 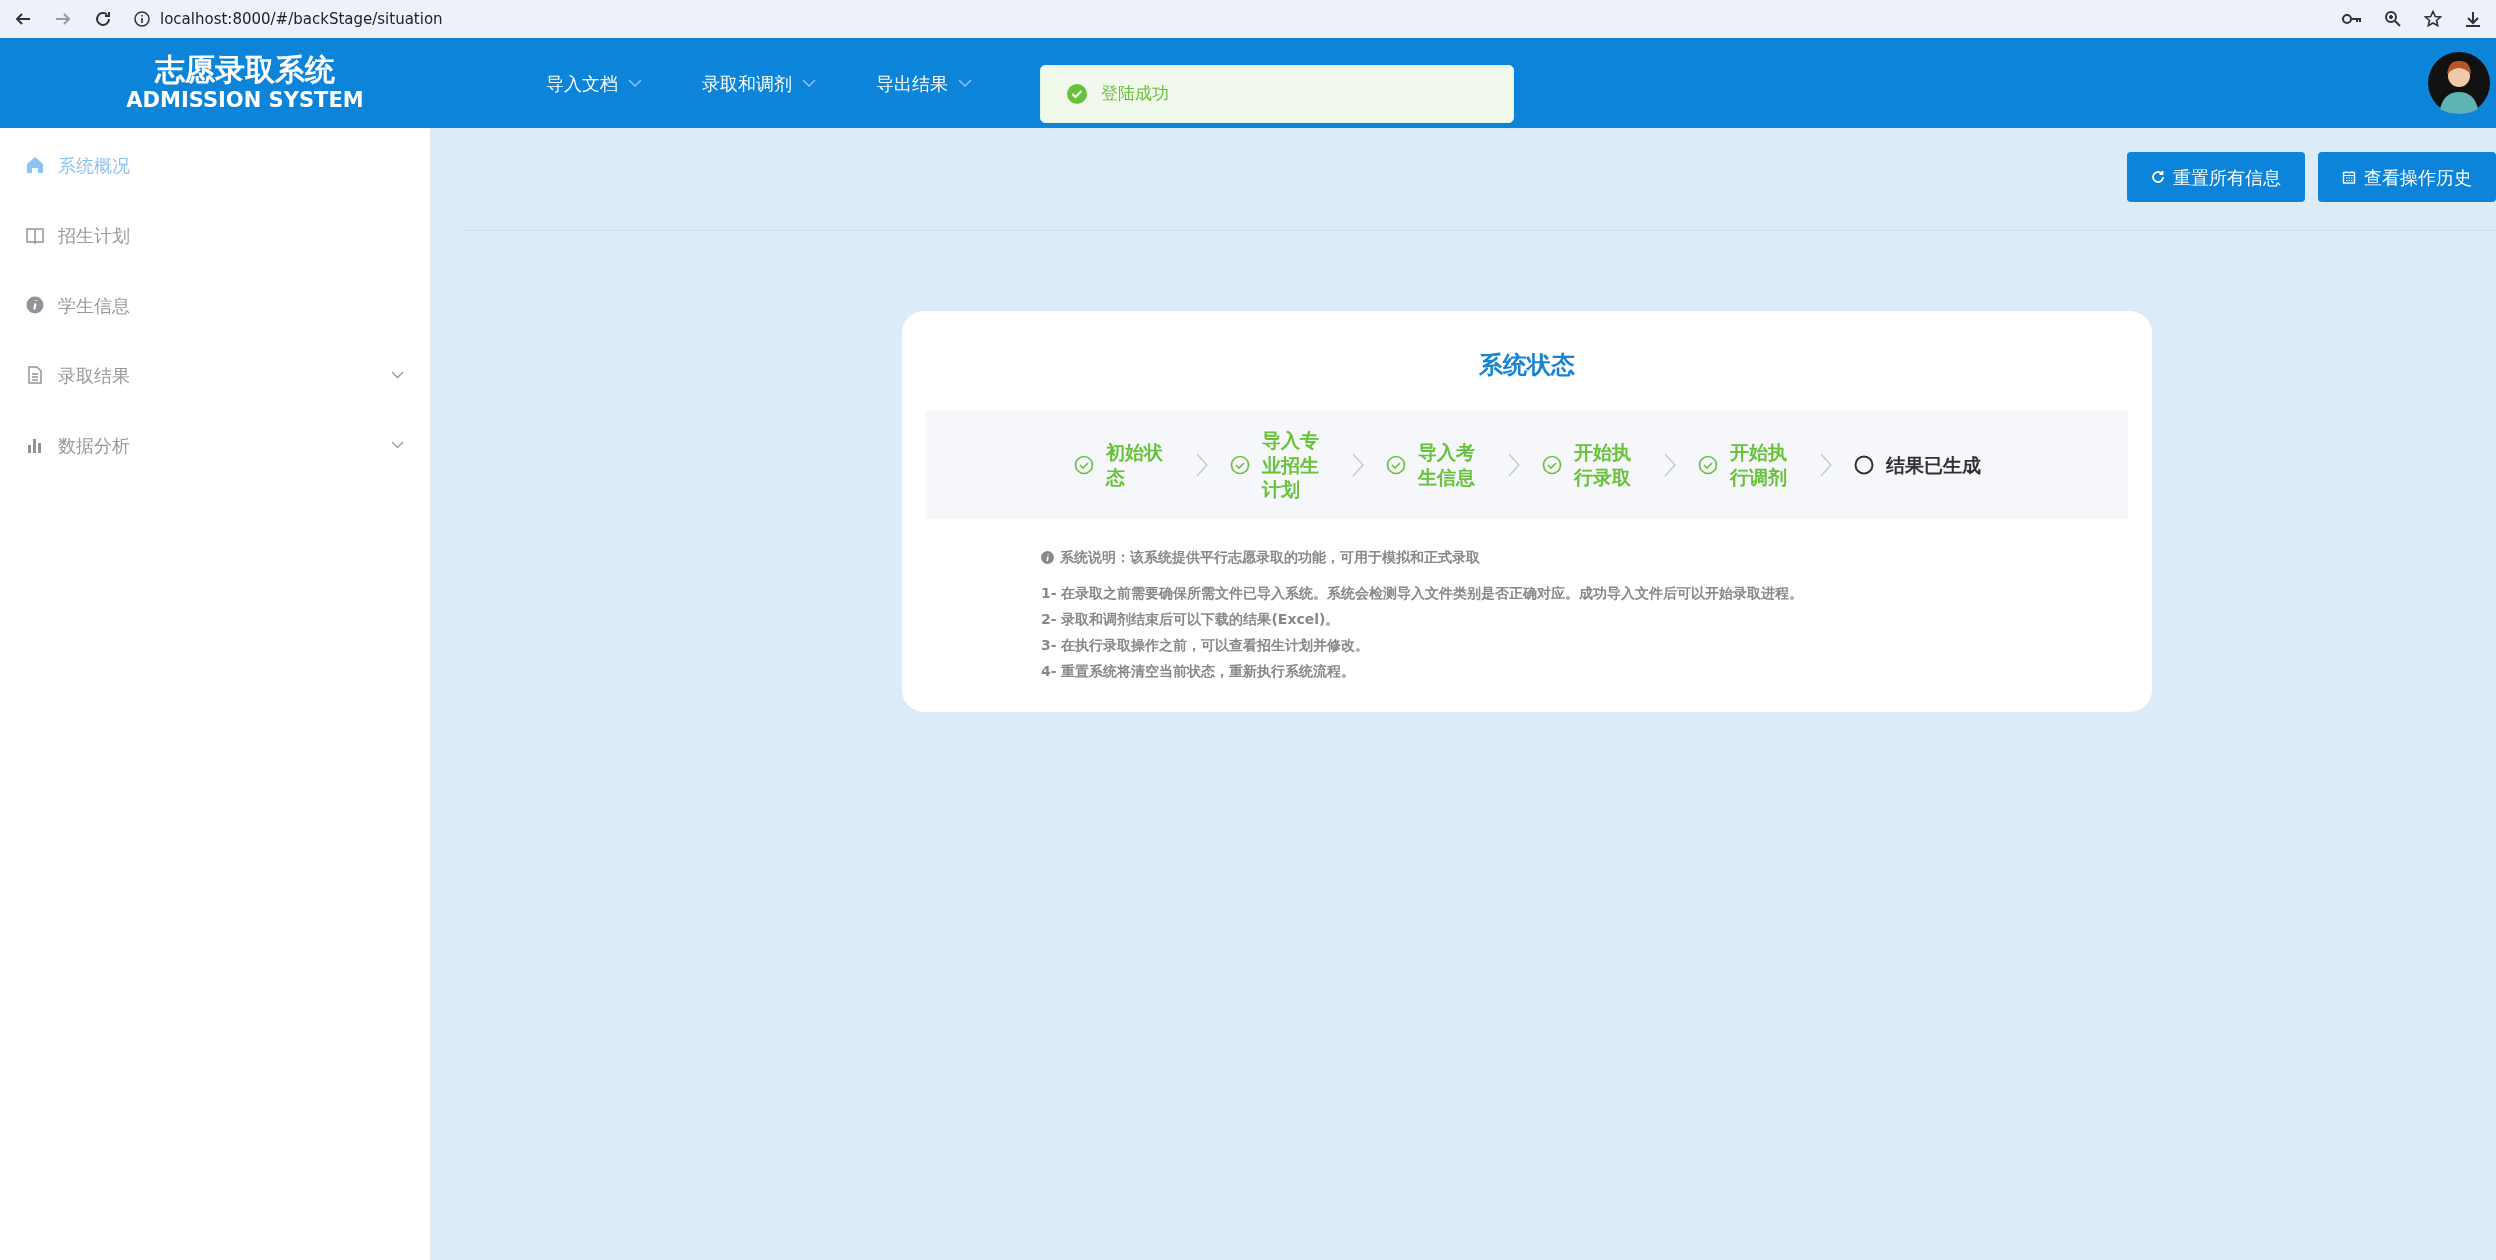 What do you see at coordinates (2216, 177) in the screenshot?
I see `reset-button: 重置所有信息` at bounding box center [2216, 177].